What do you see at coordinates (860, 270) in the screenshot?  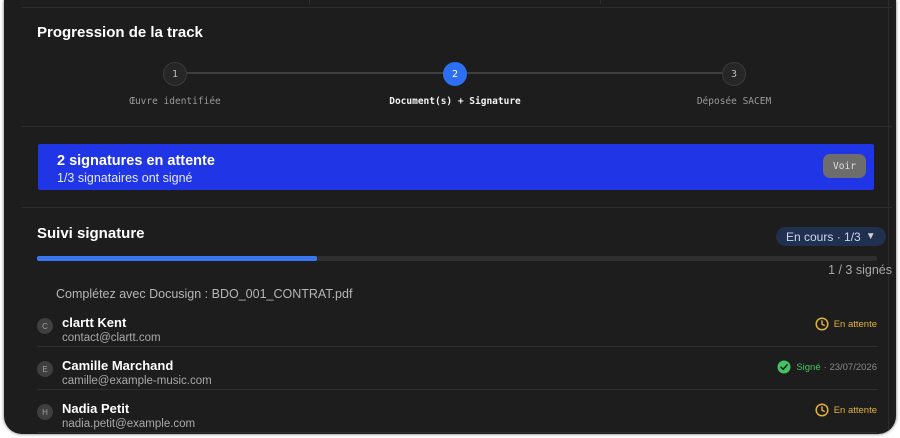 I see `signature-progress-count: 1 / 3 signés` at bounding box center [860, 270].